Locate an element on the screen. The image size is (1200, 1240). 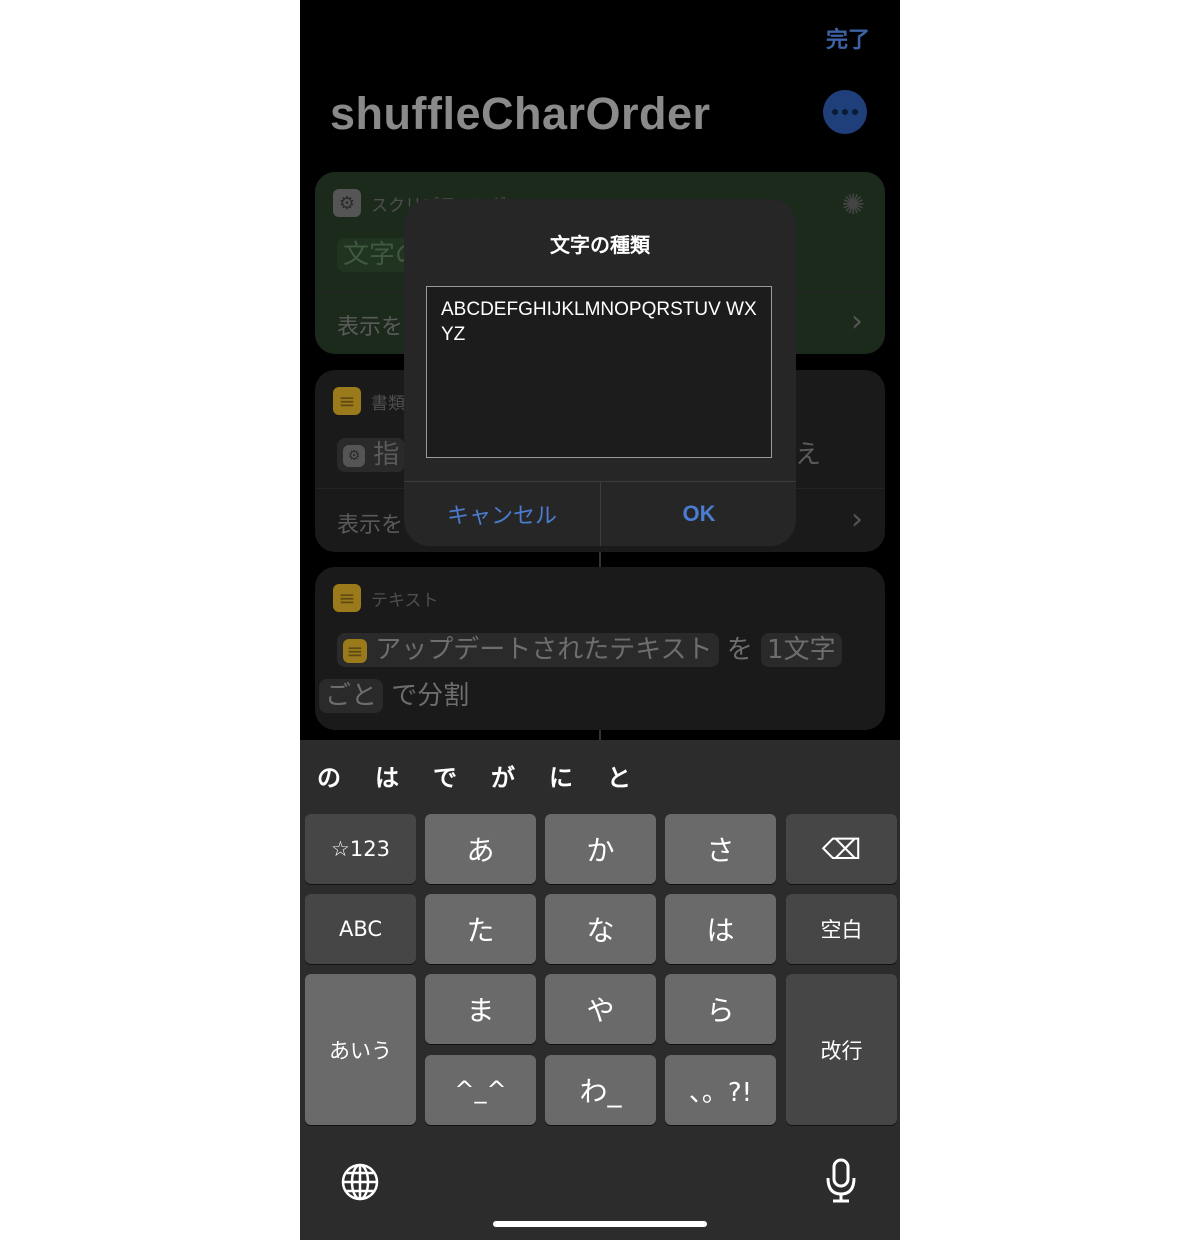
action-card-text: テキスト アップデートされたテキスト を 1文字 ごと で分割 is located at coordinates (600, 648).